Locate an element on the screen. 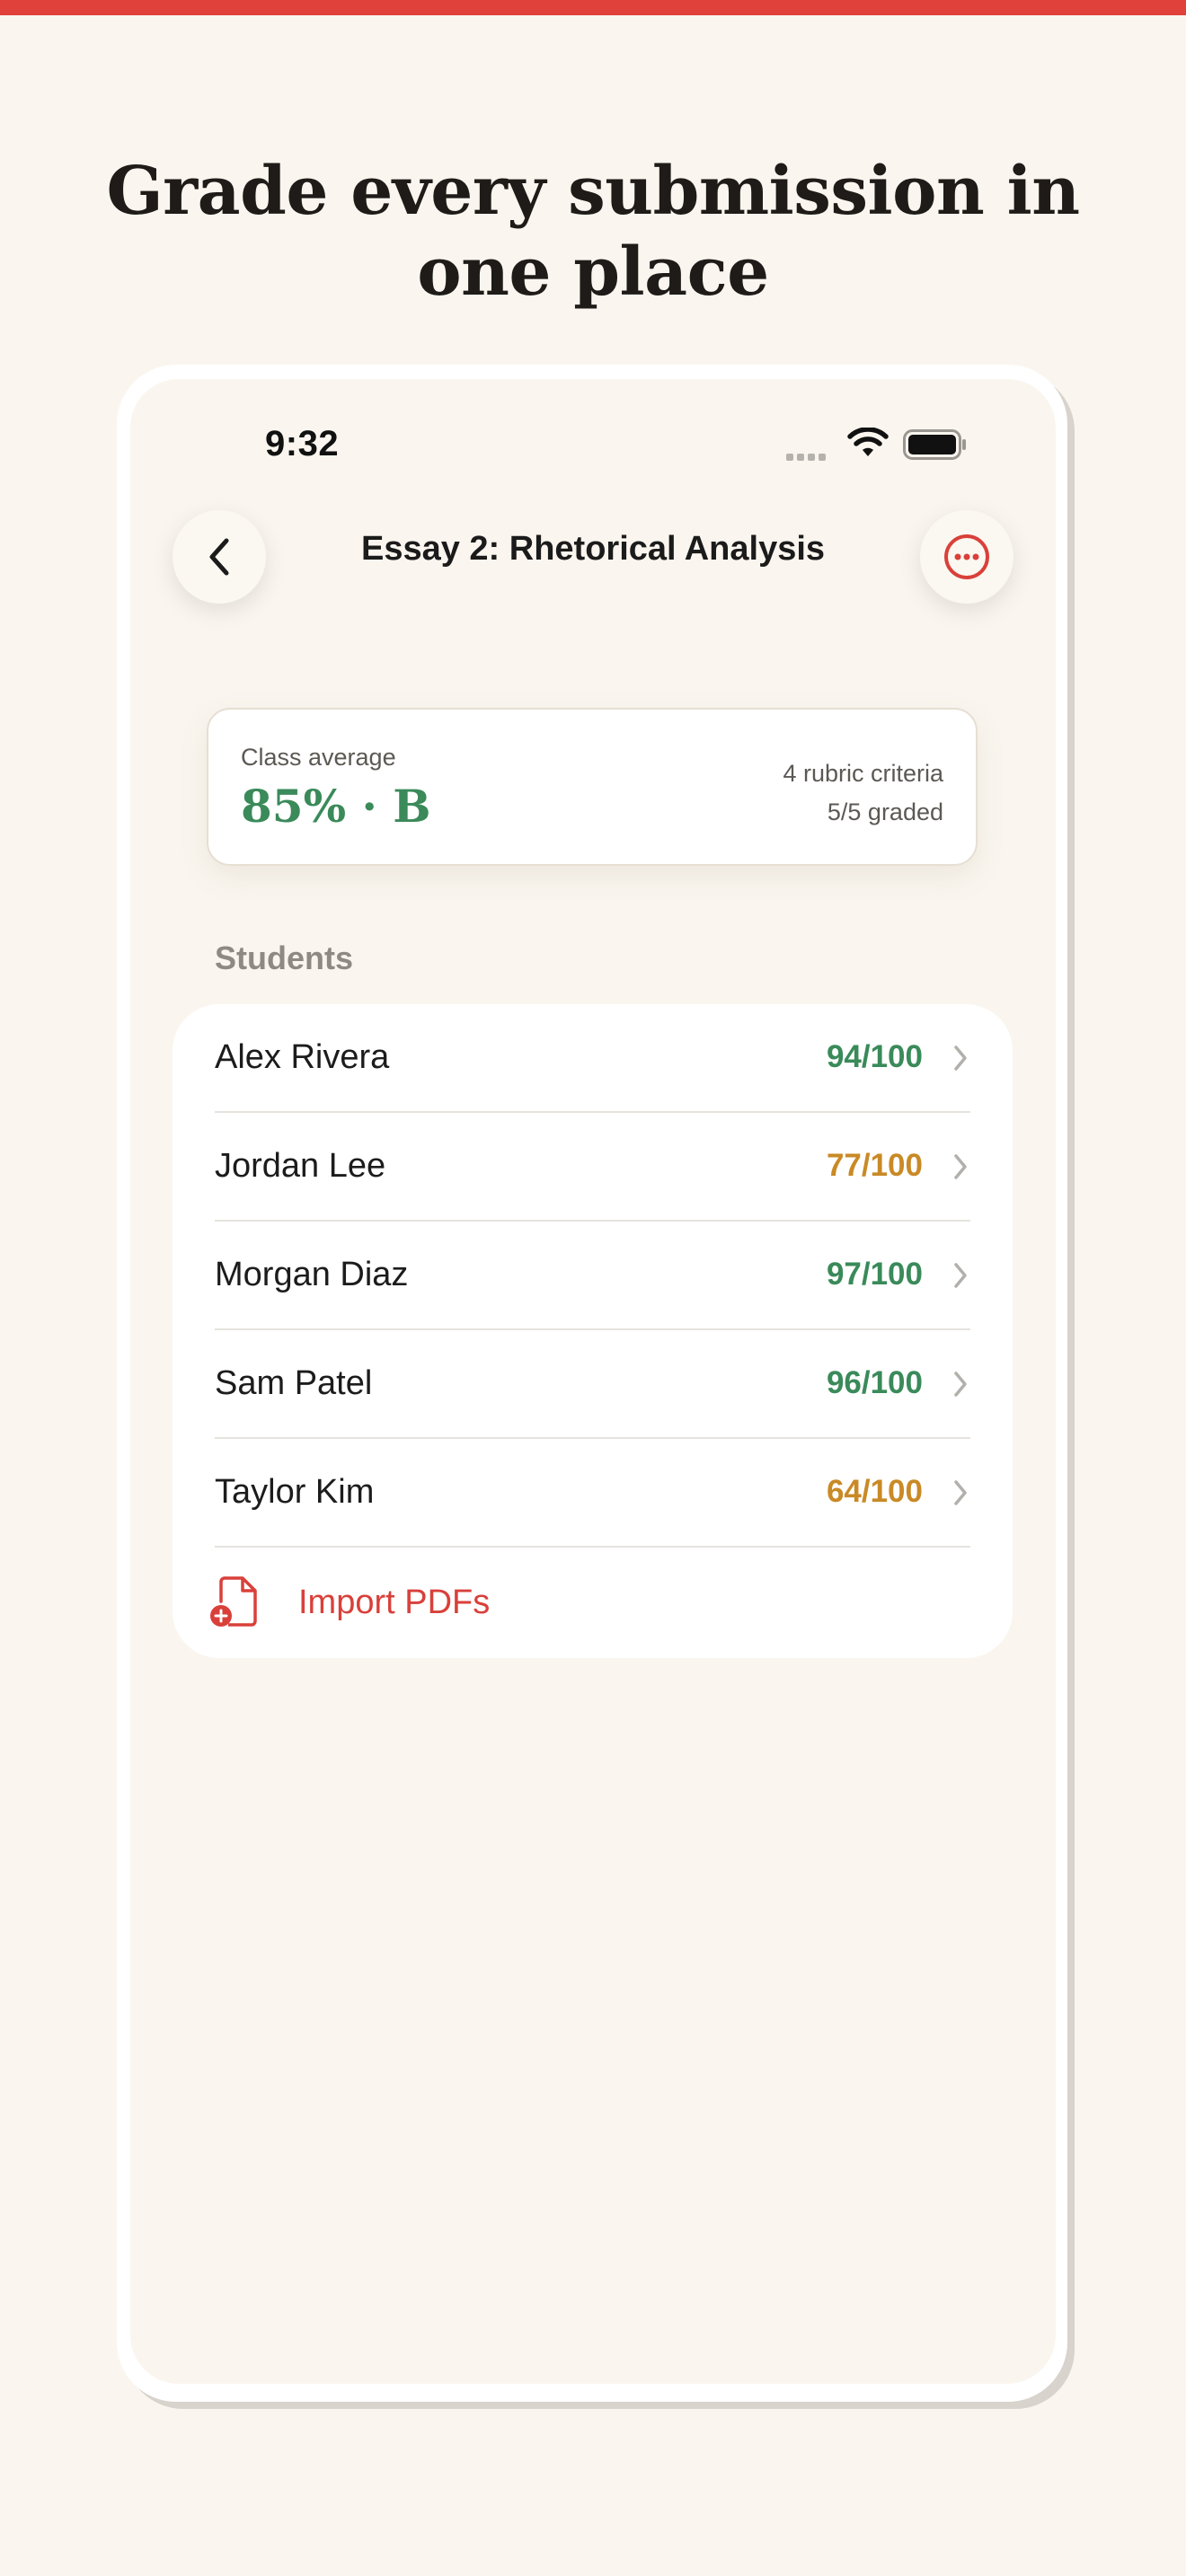  import-pdfs-button: Import PDFs is located at coordinates (593, 1602).